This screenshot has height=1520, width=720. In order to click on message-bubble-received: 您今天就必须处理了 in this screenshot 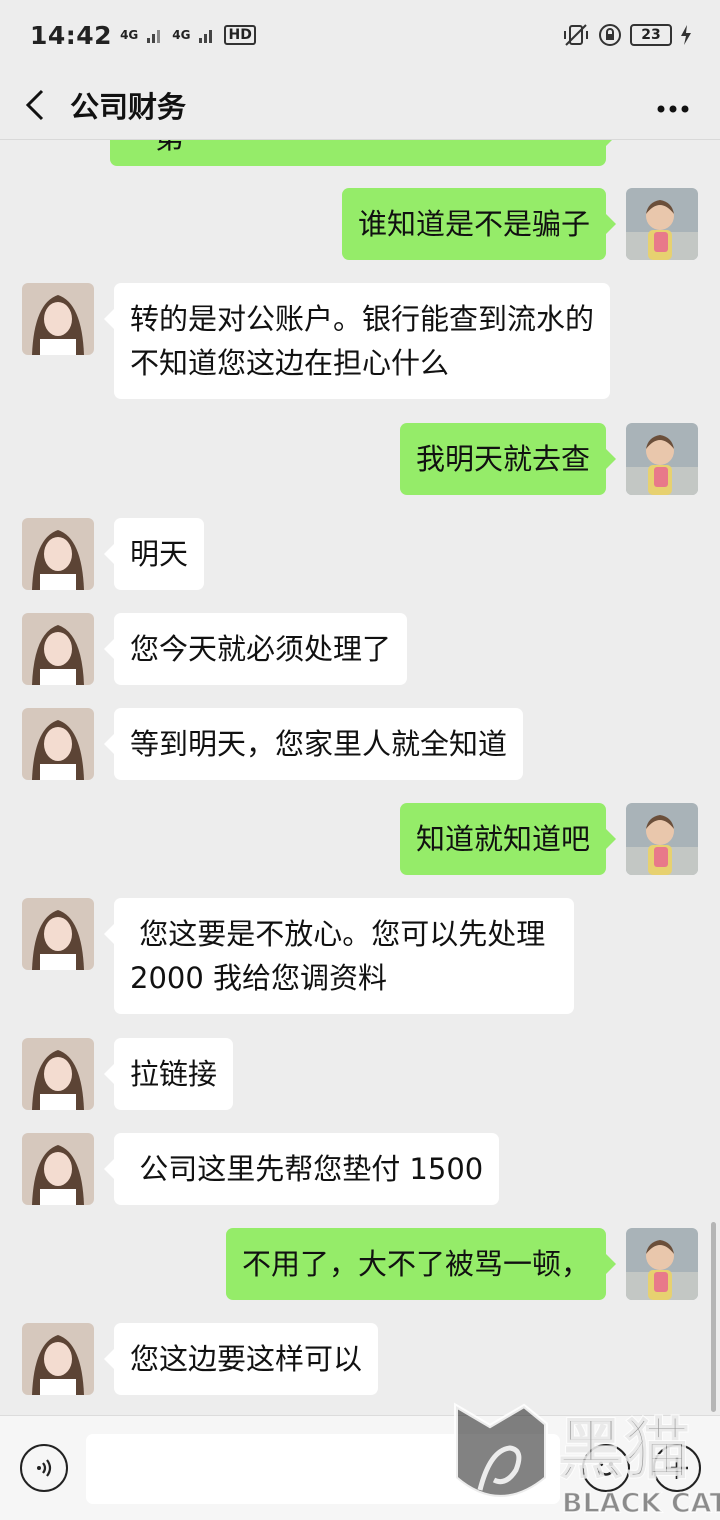, I will do `click(255, 649)`.